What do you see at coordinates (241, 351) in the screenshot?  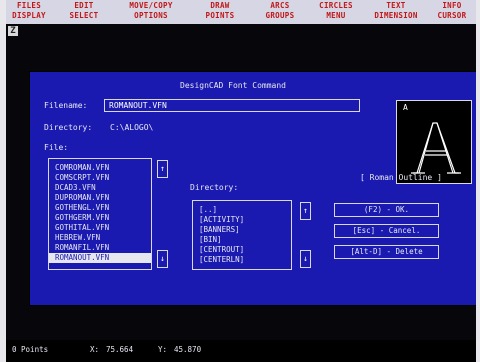 I see `status-bar: 0 Points X: 75.664 Y: 45.870` at bounding box center [241, 351].